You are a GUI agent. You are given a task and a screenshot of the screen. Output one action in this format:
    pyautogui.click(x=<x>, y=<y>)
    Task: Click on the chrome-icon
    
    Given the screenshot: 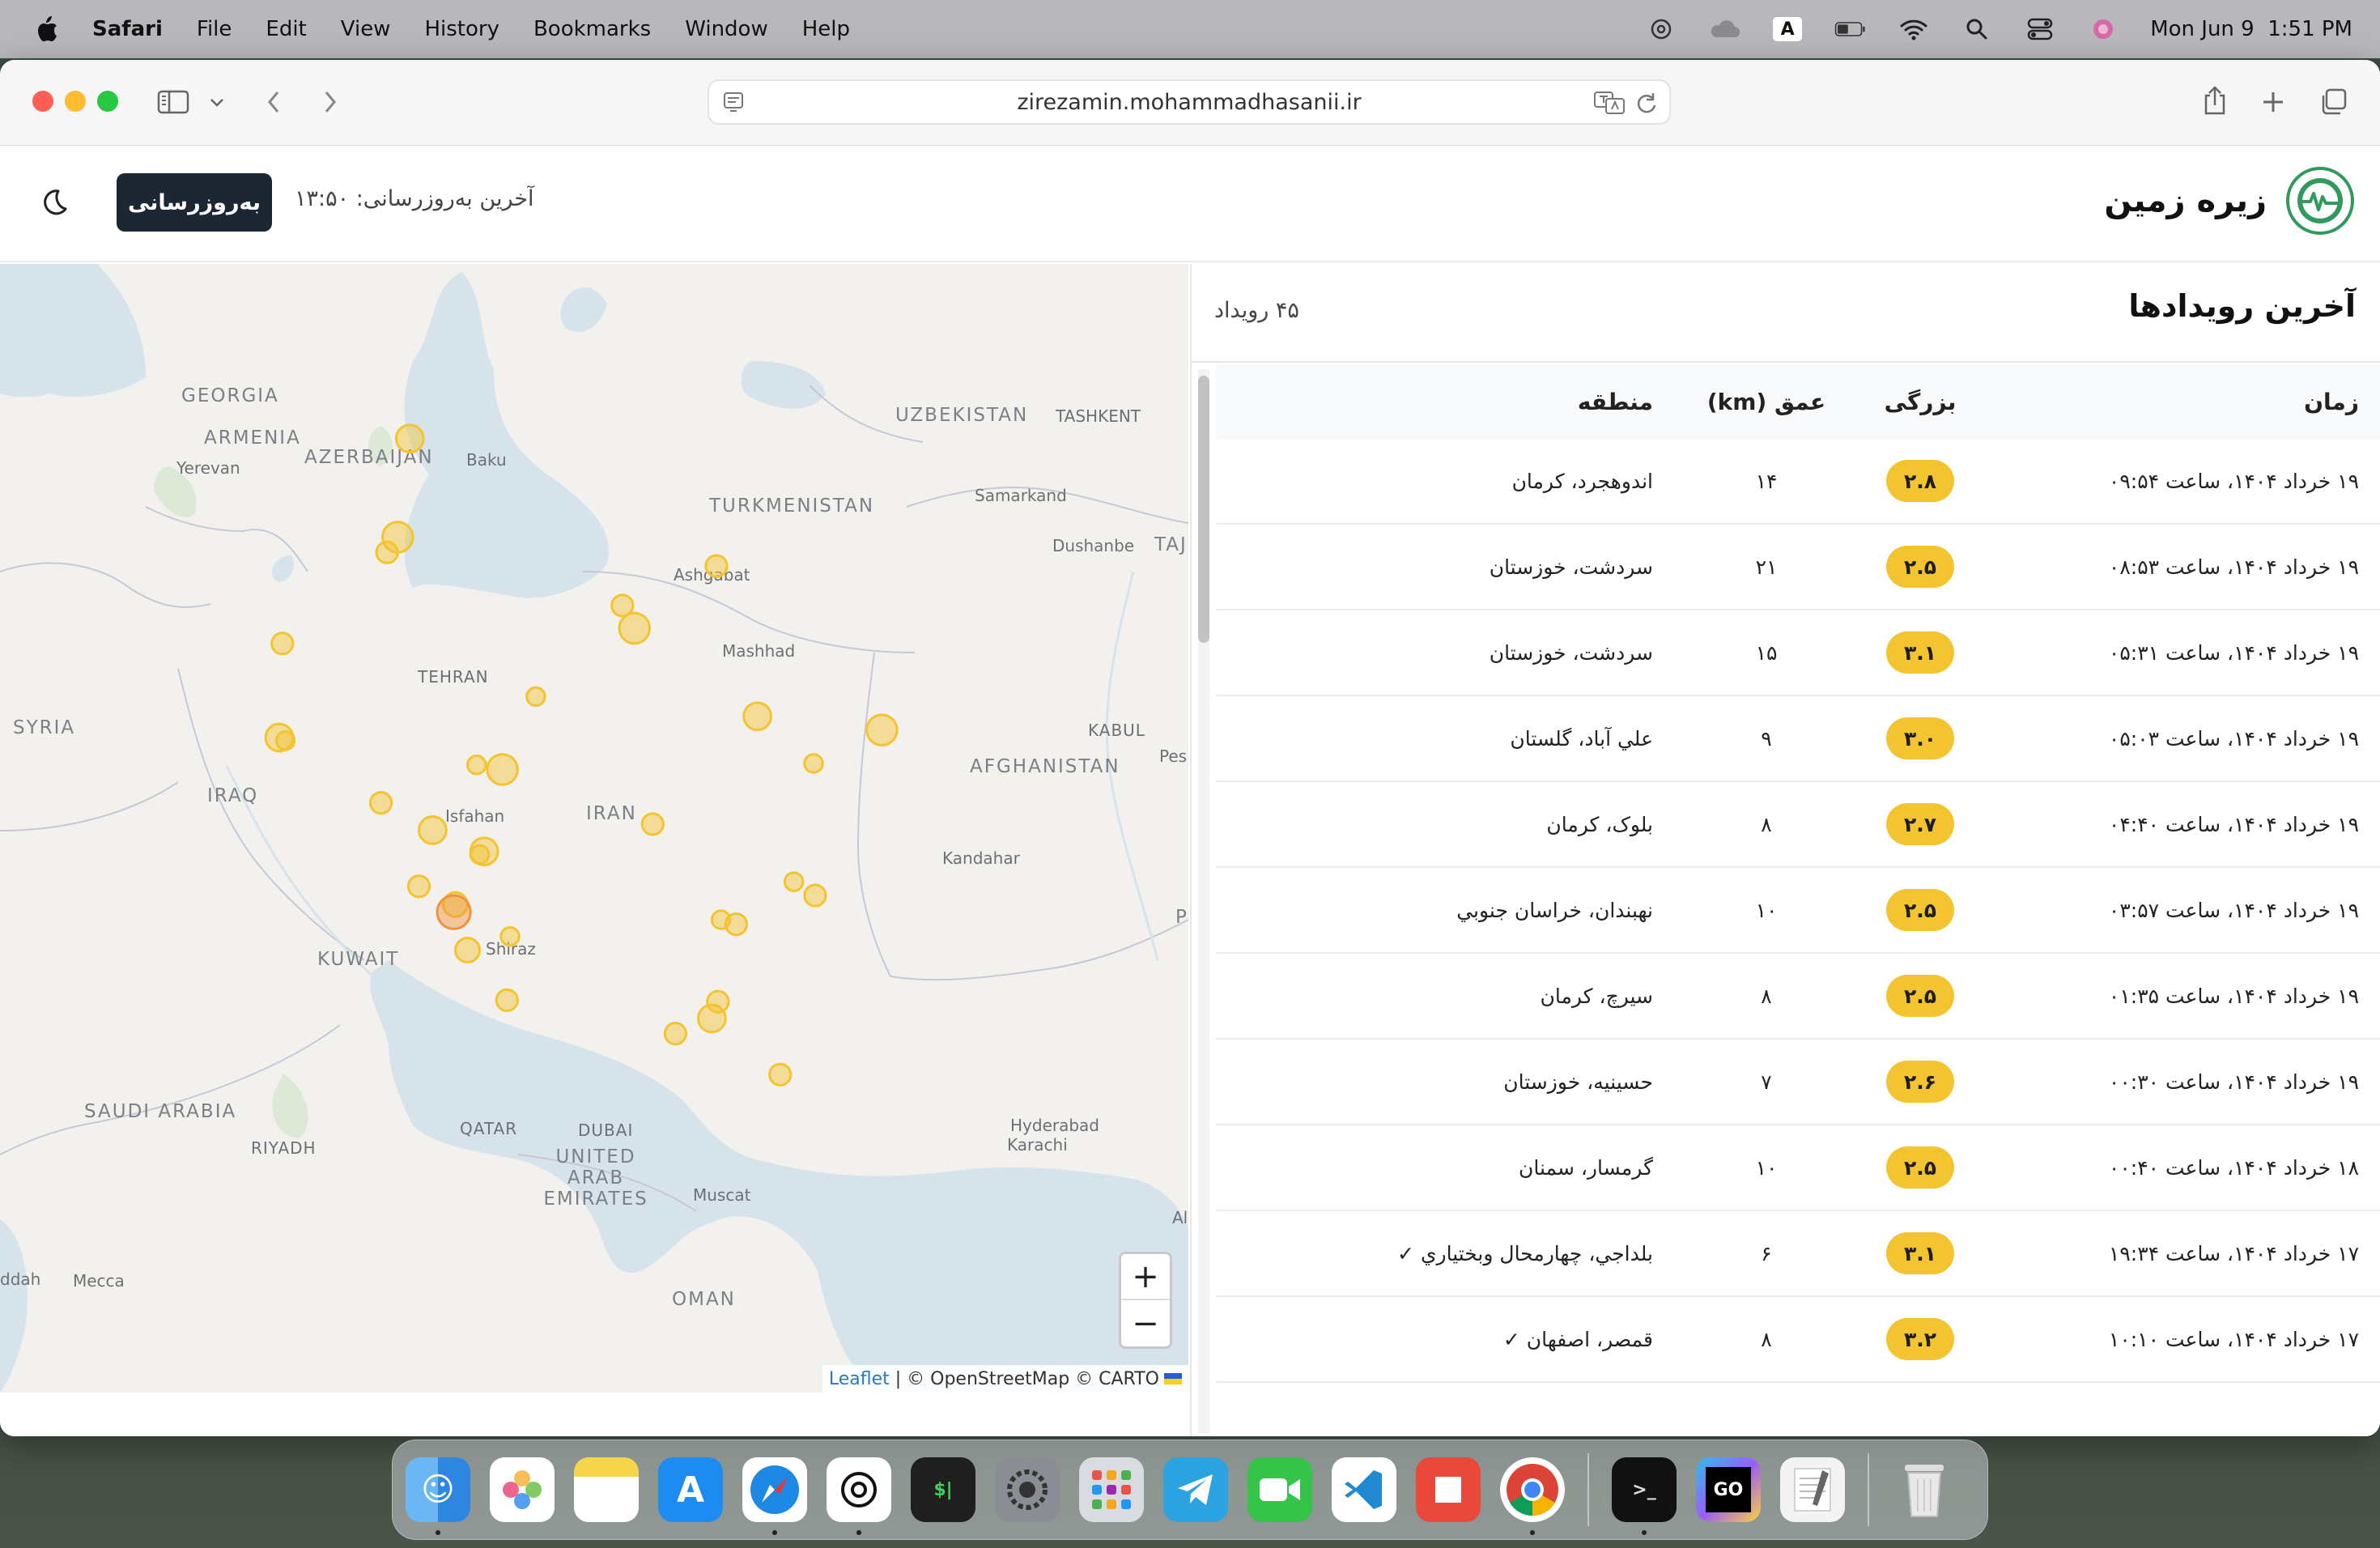 What is the action you would take?
    pyautogui.click(x=1533, y=1496)
    